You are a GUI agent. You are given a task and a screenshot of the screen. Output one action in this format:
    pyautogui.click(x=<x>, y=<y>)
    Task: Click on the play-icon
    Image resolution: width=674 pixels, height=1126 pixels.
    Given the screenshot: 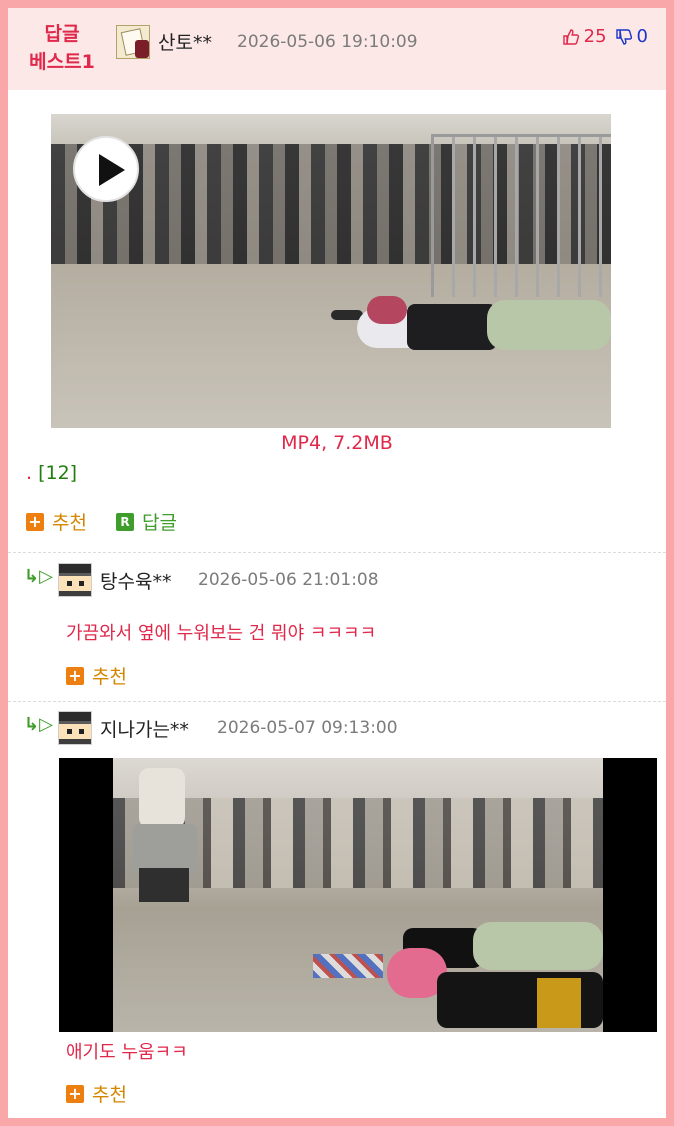 What is the action you would take?
    pyautogui.click(x=106, y=169)
    